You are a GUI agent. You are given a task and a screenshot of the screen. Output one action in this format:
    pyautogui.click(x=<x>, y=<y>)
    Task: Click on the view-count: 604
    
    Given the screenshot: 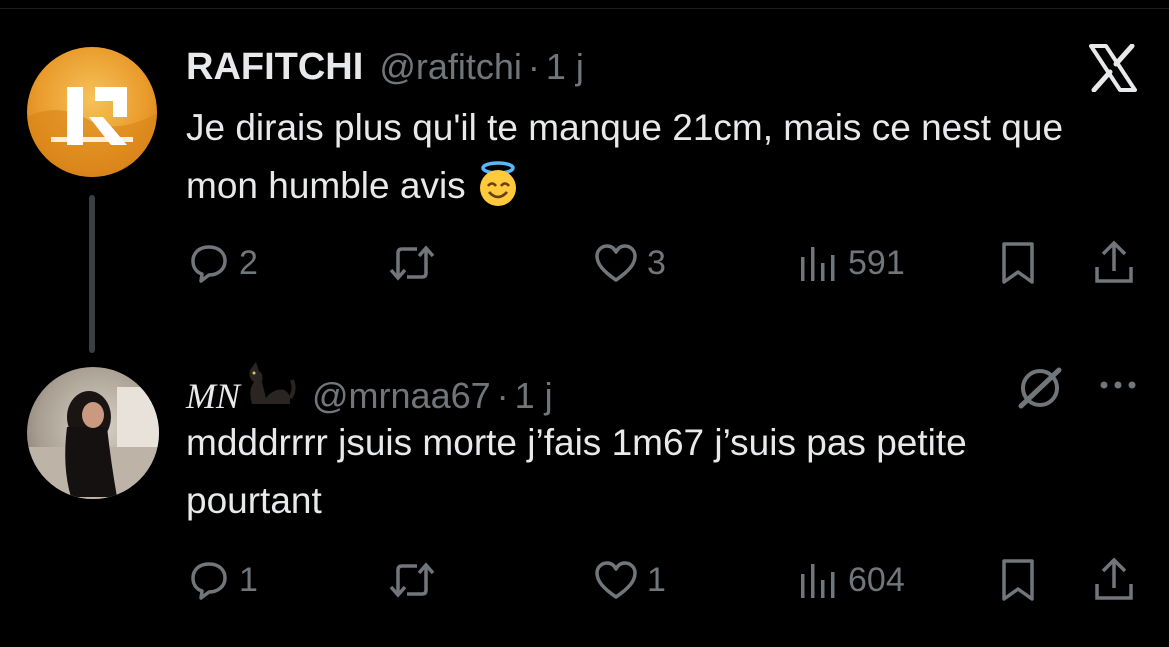 What is the action you would take?
    pyautogui.click(x=876, y=579)
    